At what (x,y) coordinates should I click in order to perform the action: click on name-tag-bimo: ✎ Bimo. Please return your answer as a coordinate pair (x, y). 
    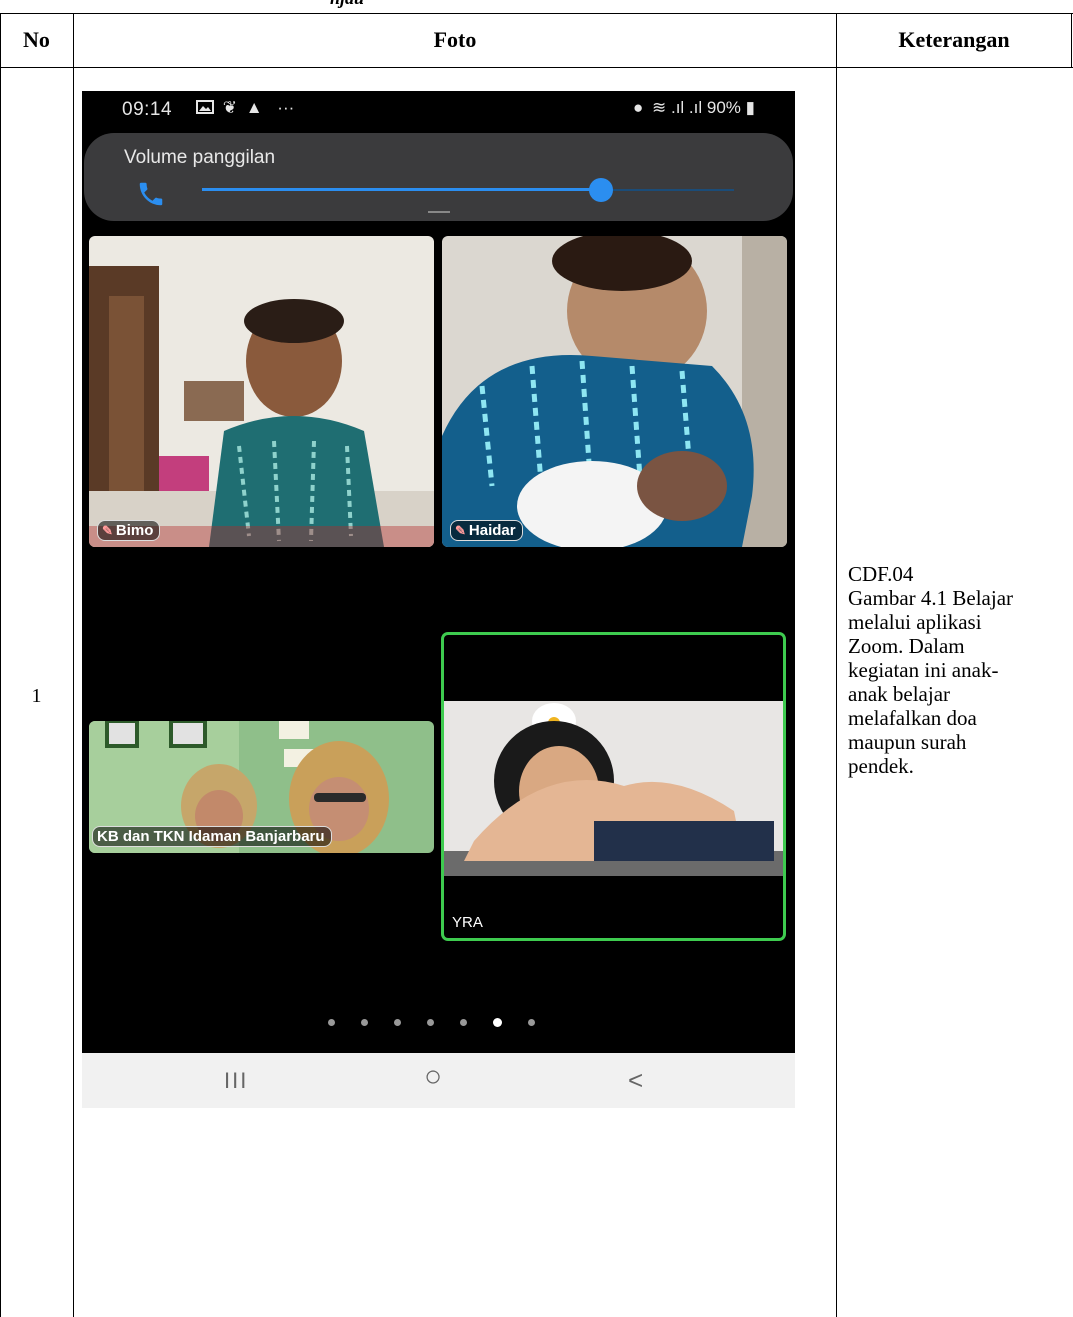
    Looking at the image, I should click on (129, 530).